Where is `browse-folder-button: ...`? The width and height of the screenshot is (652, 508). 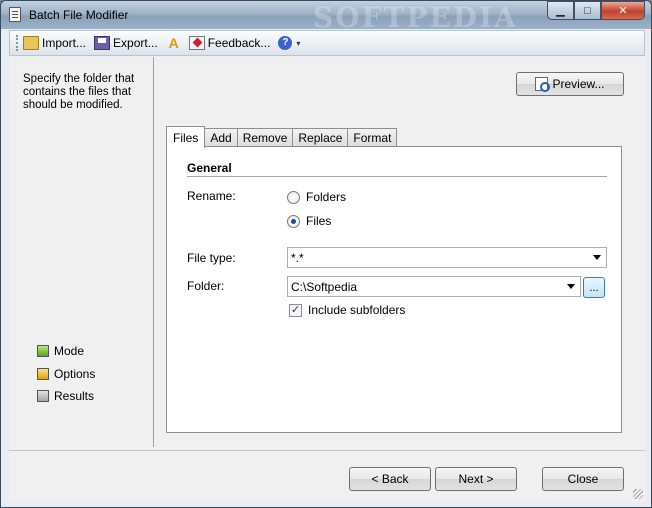 browse-folder-button: ... is located at coordinates (594, 287).